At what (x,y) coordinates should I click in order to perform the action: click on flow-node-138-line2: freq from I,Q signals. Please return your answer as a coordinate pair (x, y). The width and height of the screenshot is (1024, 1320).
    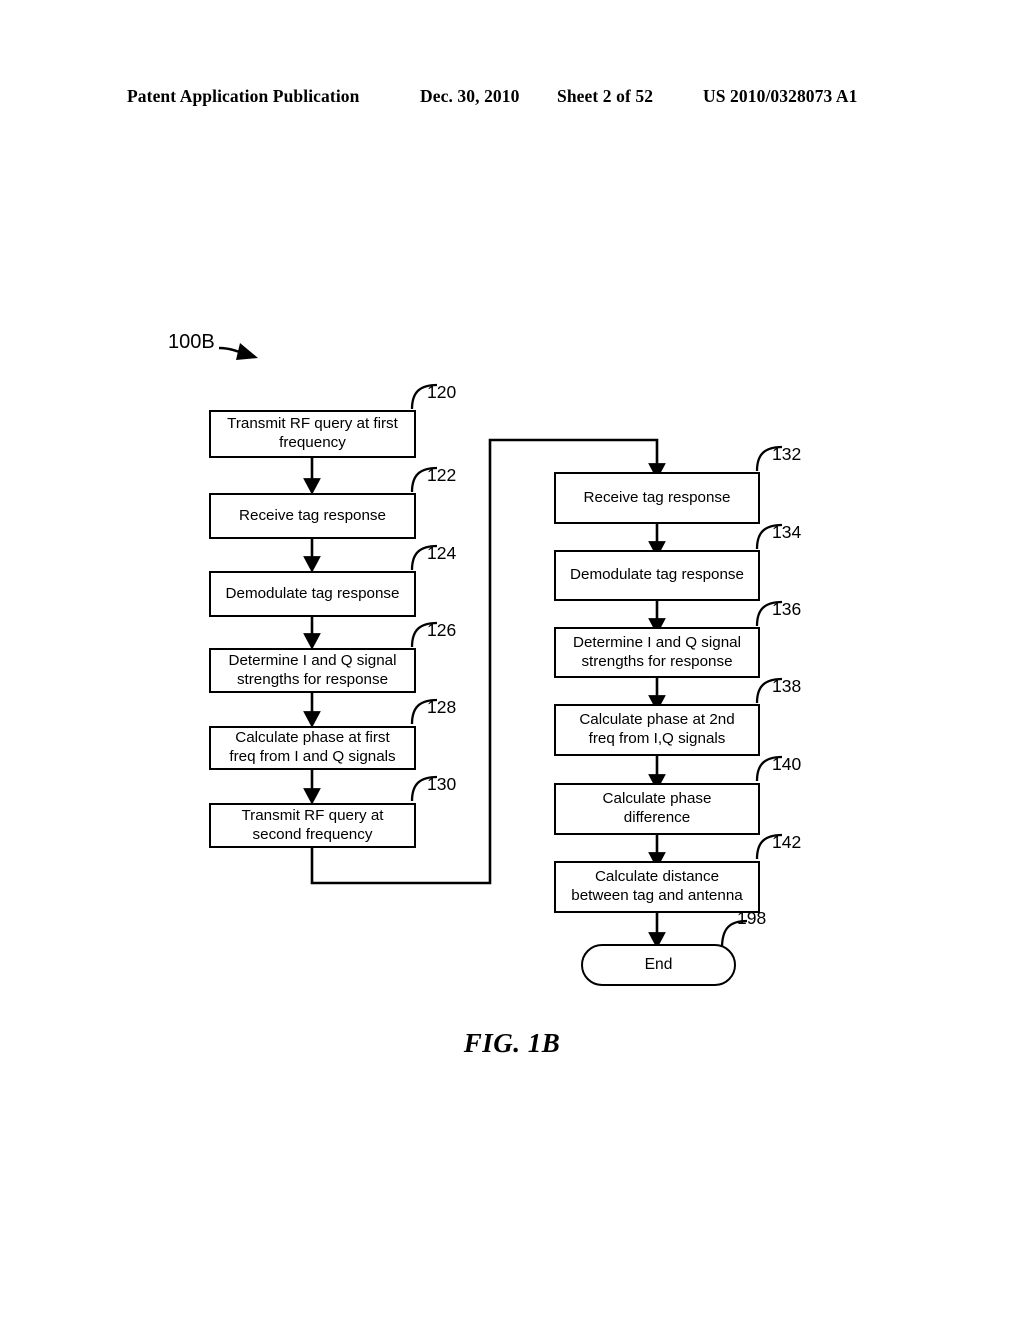
    Looking at the image, I should click on (657, 738).